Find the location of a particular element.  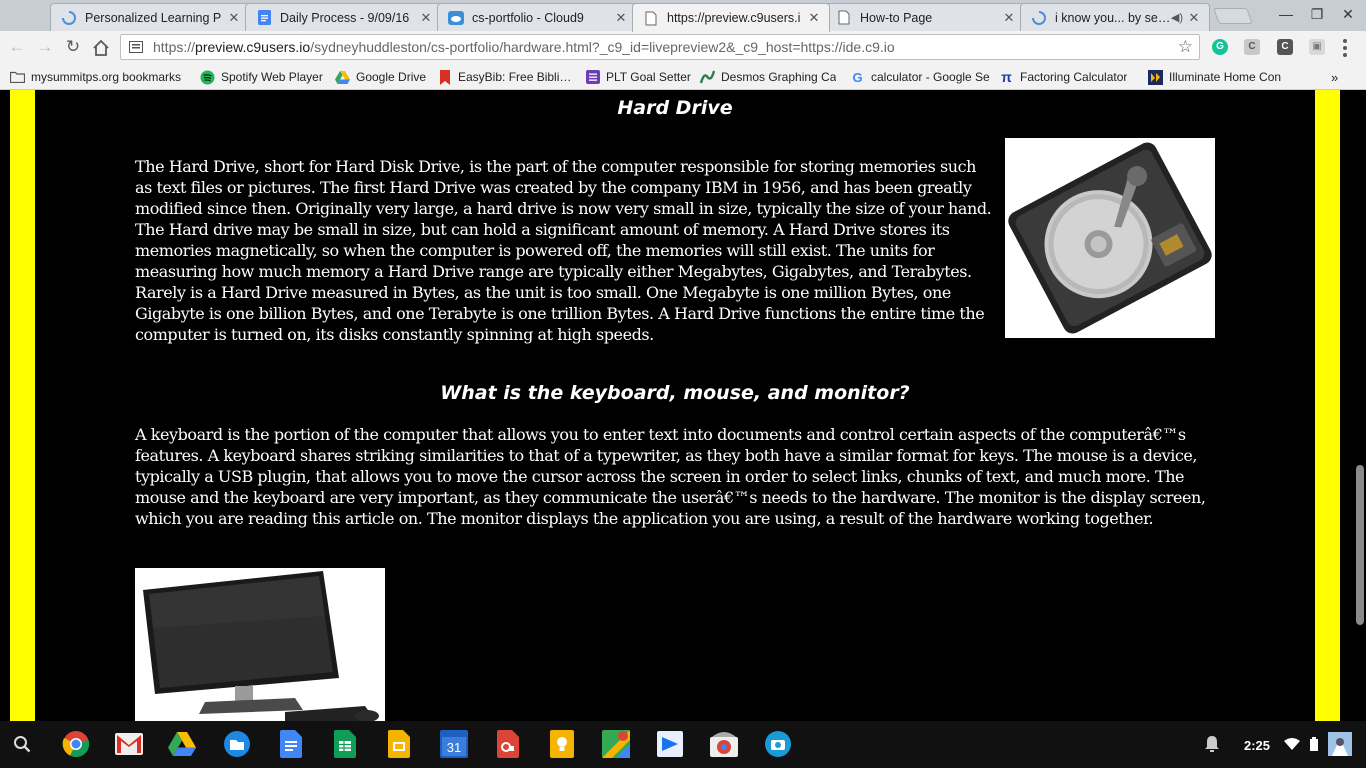

chromeos-shelf: 31 is located at coordinates (683, 744).